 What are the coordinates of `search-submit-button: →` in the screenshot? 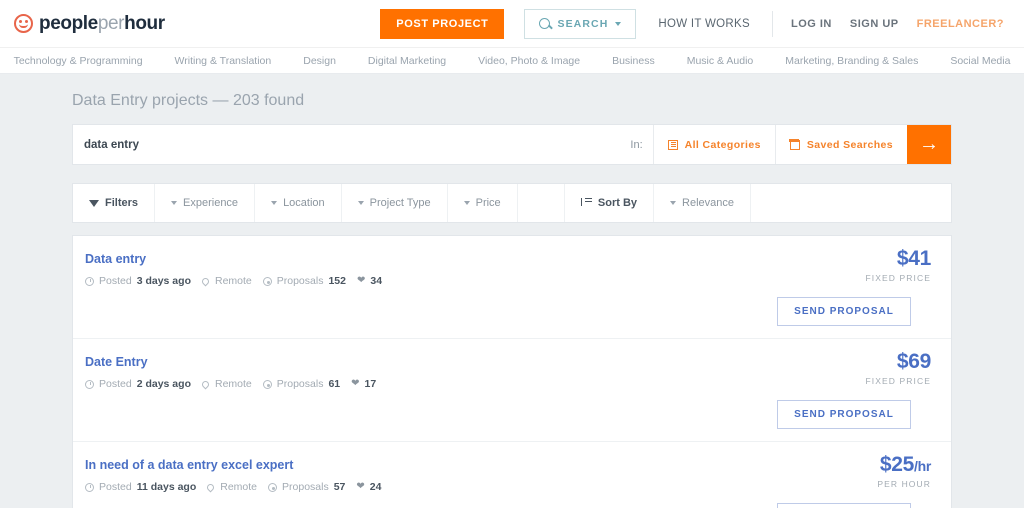 It's located at (929, 144).